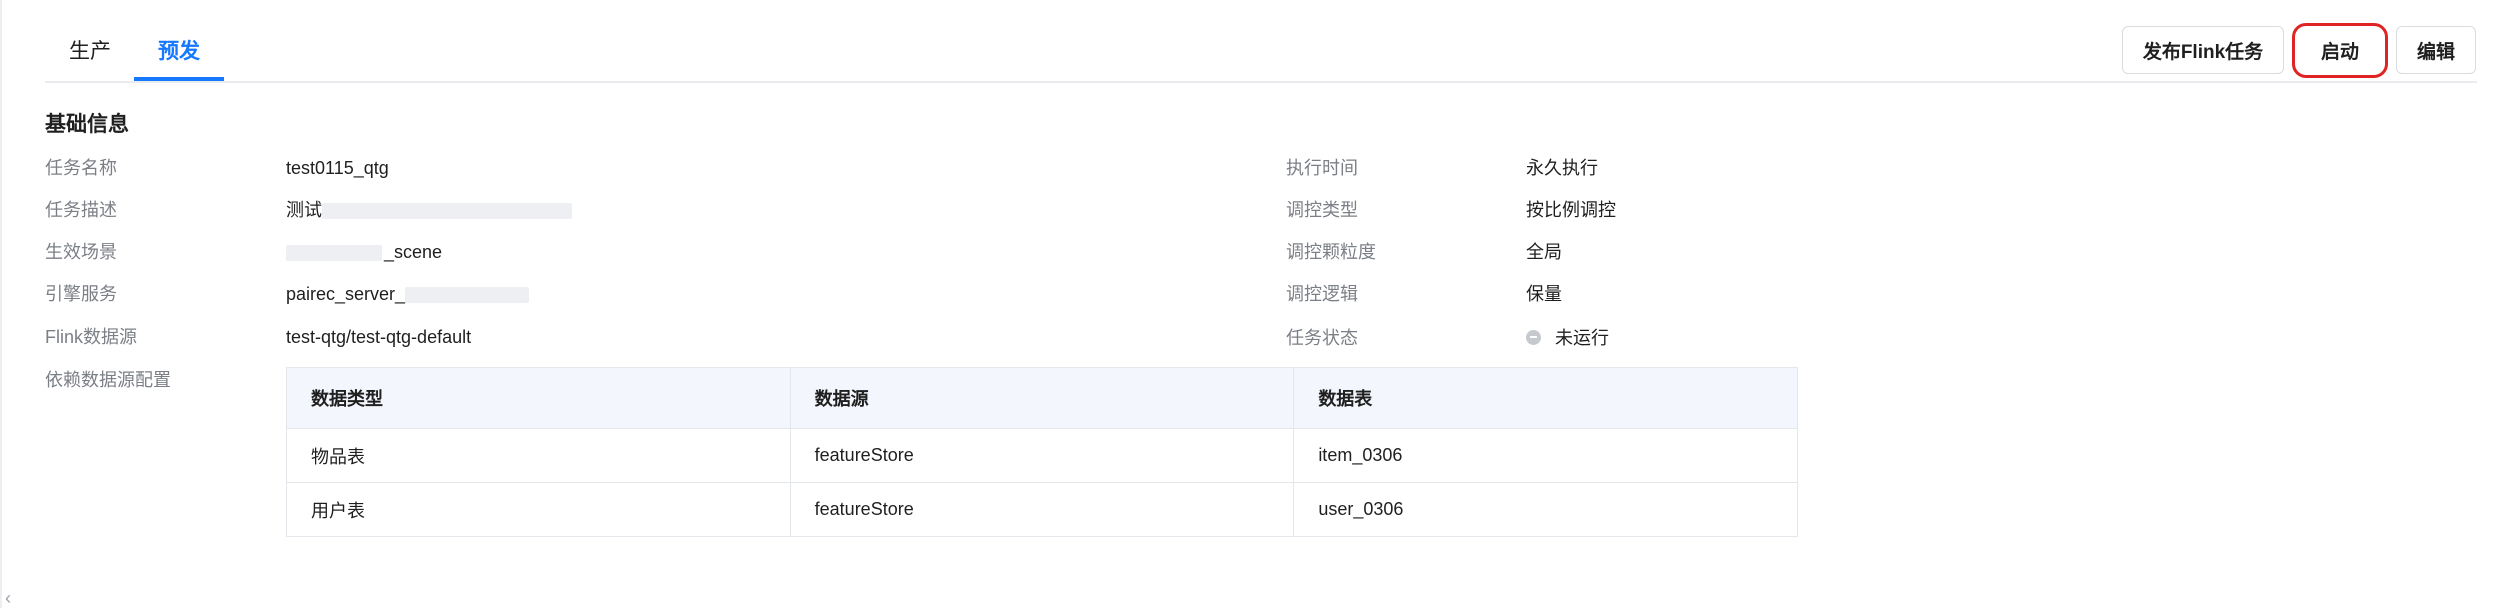 This screenshot has height=608, width=2520. Describe the element at coordinates (81, 210) in the screenshot. I see `label-task-desc: 任务描述` at that location.